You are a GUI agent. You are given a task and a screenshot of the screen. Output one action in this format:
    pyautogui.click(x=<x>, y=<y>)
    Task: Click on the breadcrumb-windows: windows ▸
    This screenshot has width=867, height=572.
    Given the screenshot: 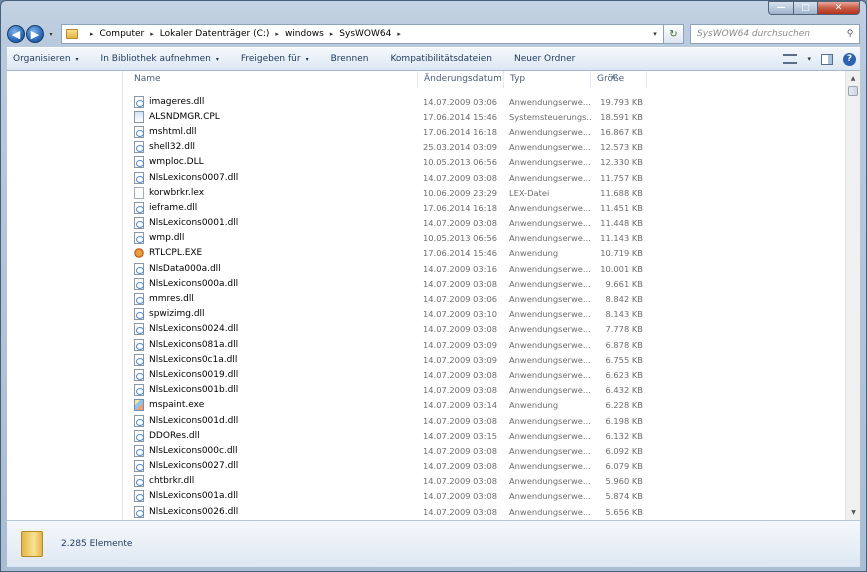 What is the action you would take?
    pyautogui.click(x=312, y=34)
    